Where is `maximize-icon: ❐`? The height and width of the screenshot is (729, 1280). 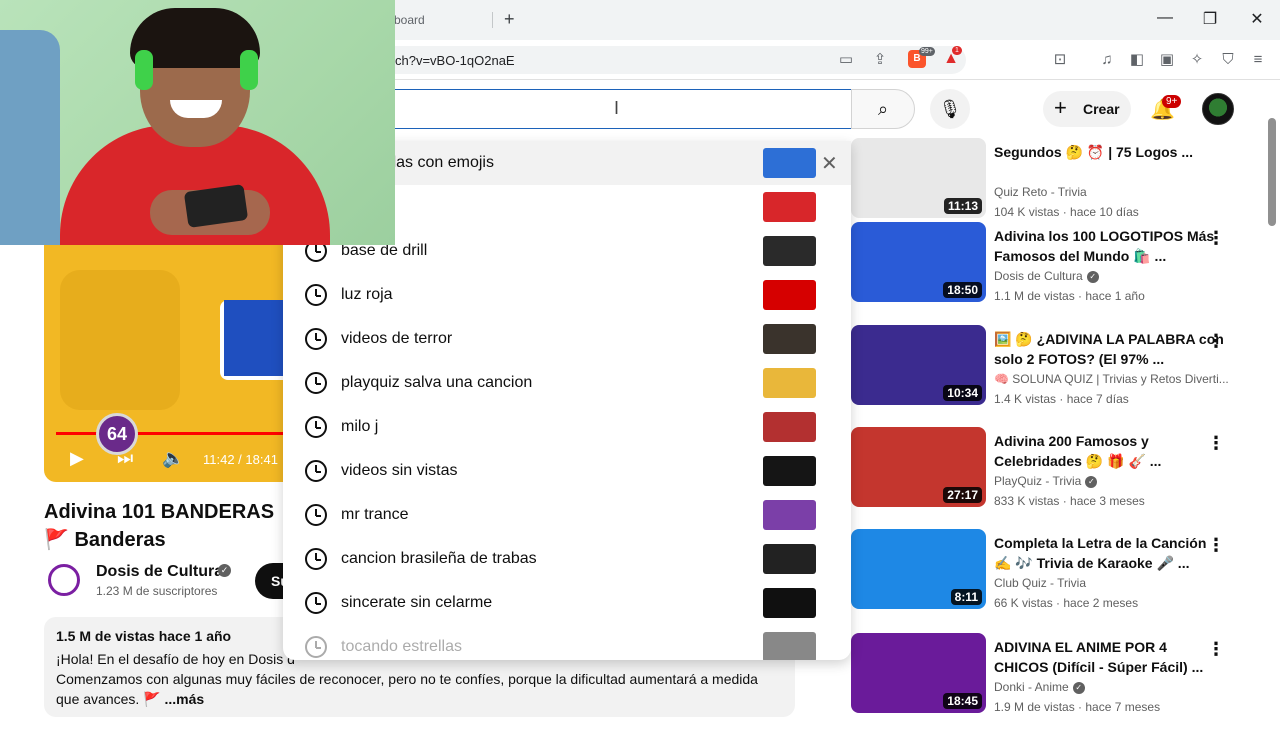
maximize-icon: ❐ is located at coordinates (1210, 19).